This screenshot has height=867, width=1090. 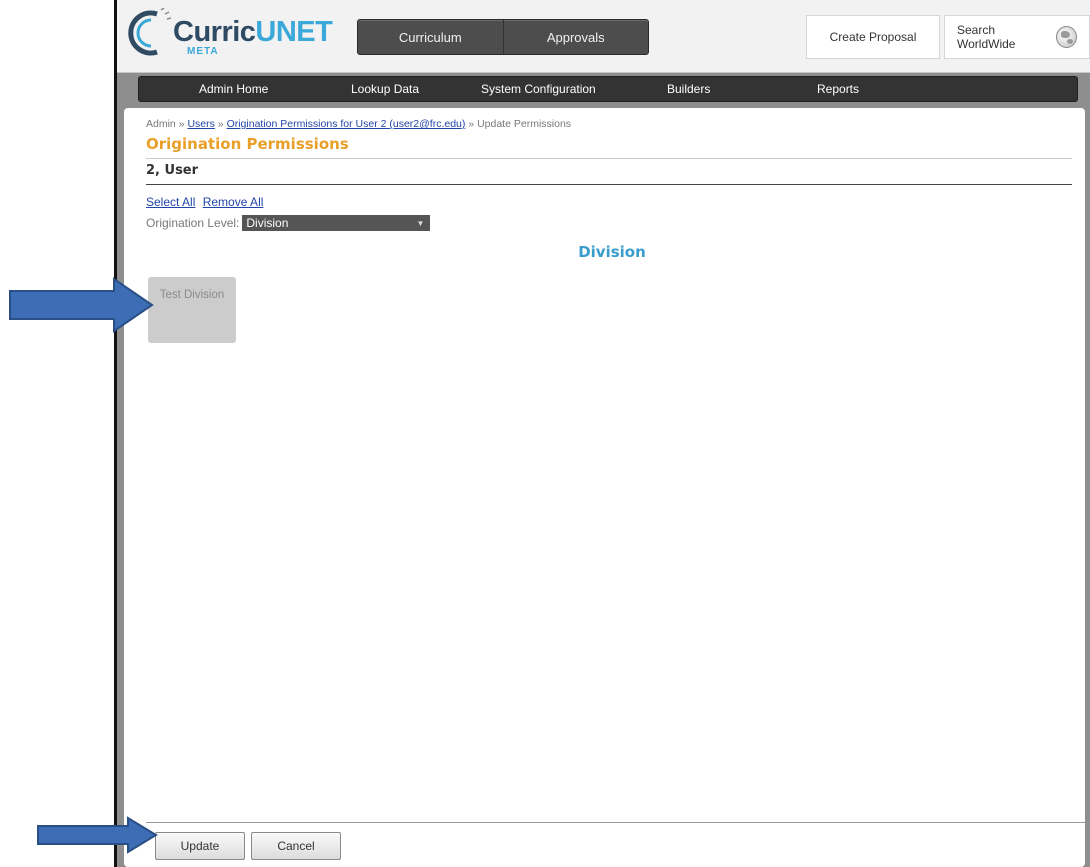 What do you see at coordinates (1066, 37) in the screenshot?
I see `globe-icon` at bounding box center [1066, 37].